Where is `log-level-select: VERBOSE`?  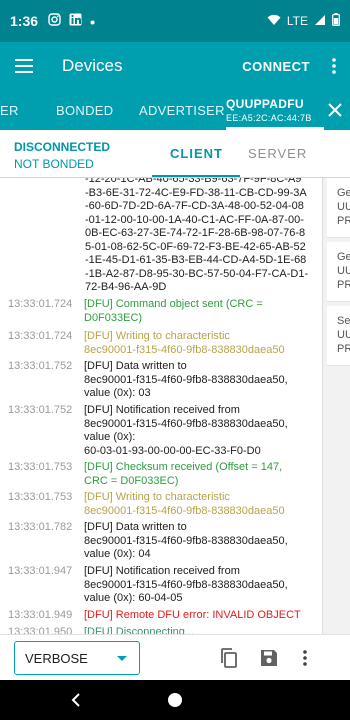 log-level-select: VERBOSE is located at coordinates (77, 658).